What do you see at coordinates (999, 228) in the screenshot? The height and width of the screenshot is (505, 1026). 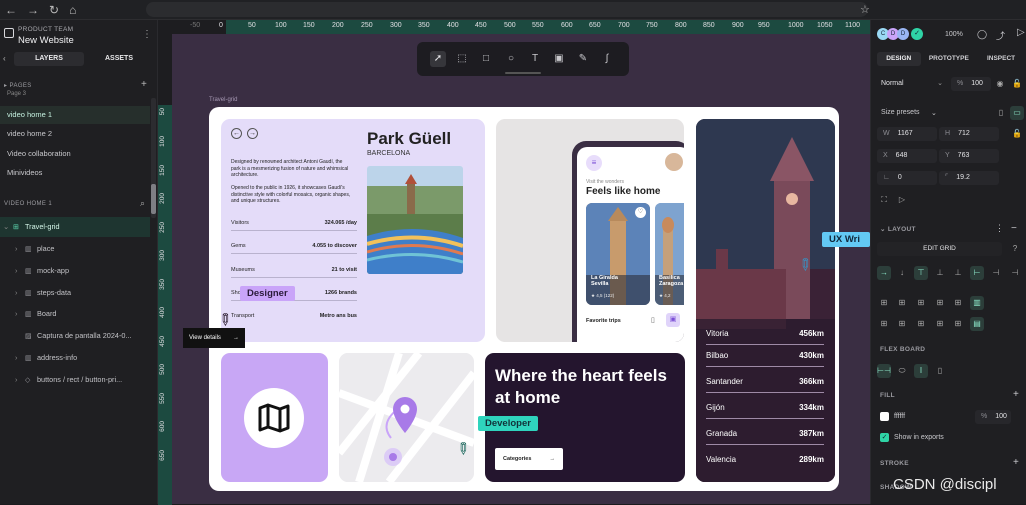 I see `more-options-icon: ⋮` at bounding box center [999, 228].